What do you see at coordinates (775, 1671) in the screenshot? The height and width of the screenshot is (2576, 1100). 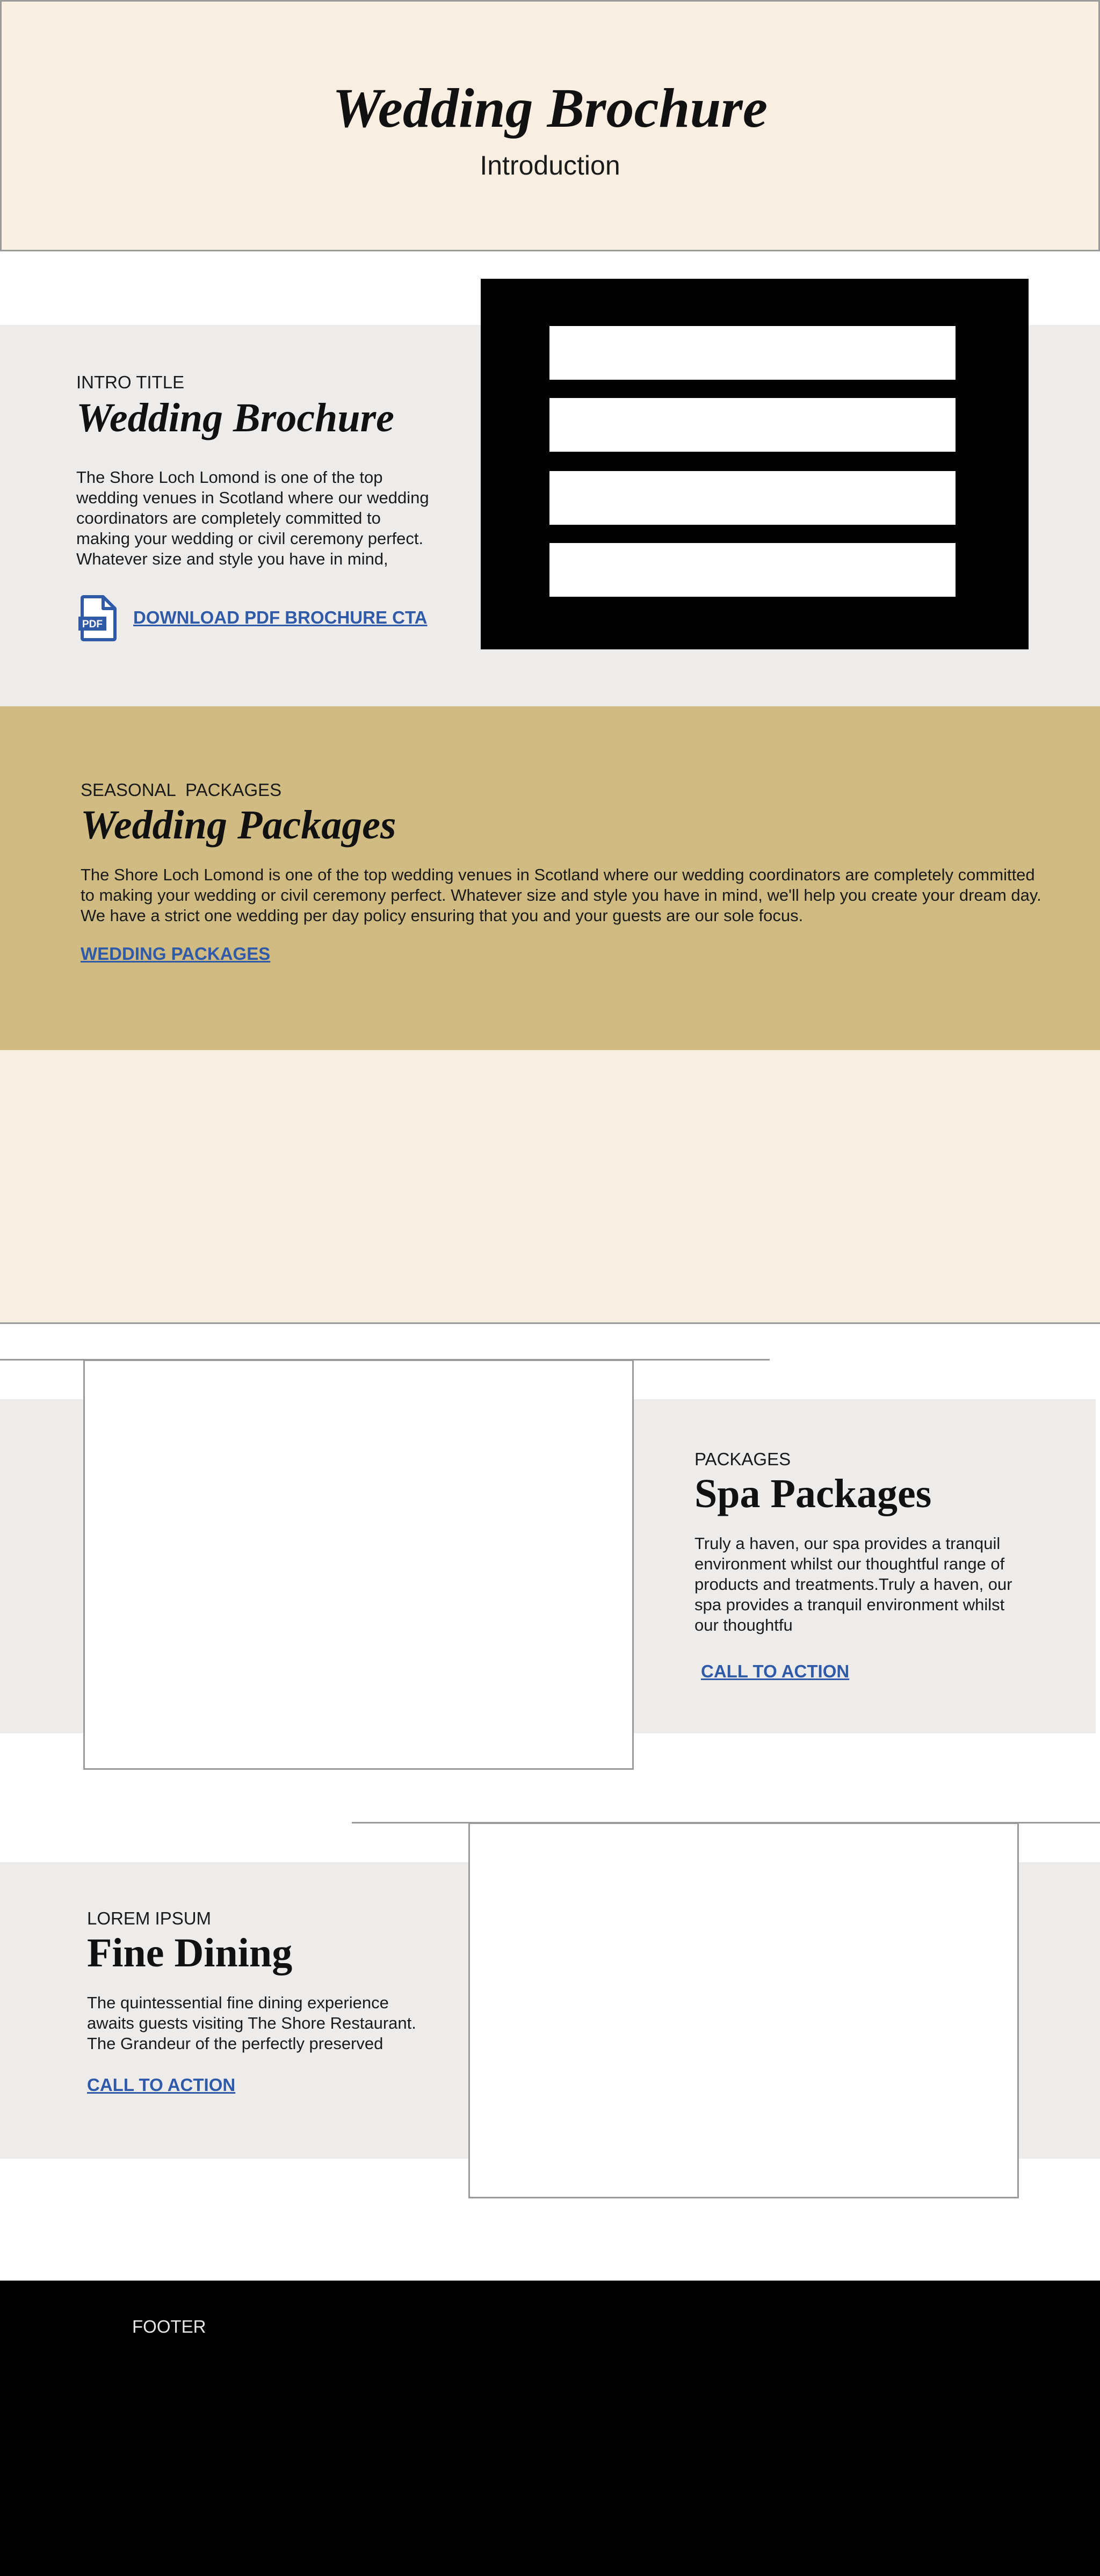 I see `spa-call-to-action-link: CALL TO ACTION` at bounding box center [775, 1671].